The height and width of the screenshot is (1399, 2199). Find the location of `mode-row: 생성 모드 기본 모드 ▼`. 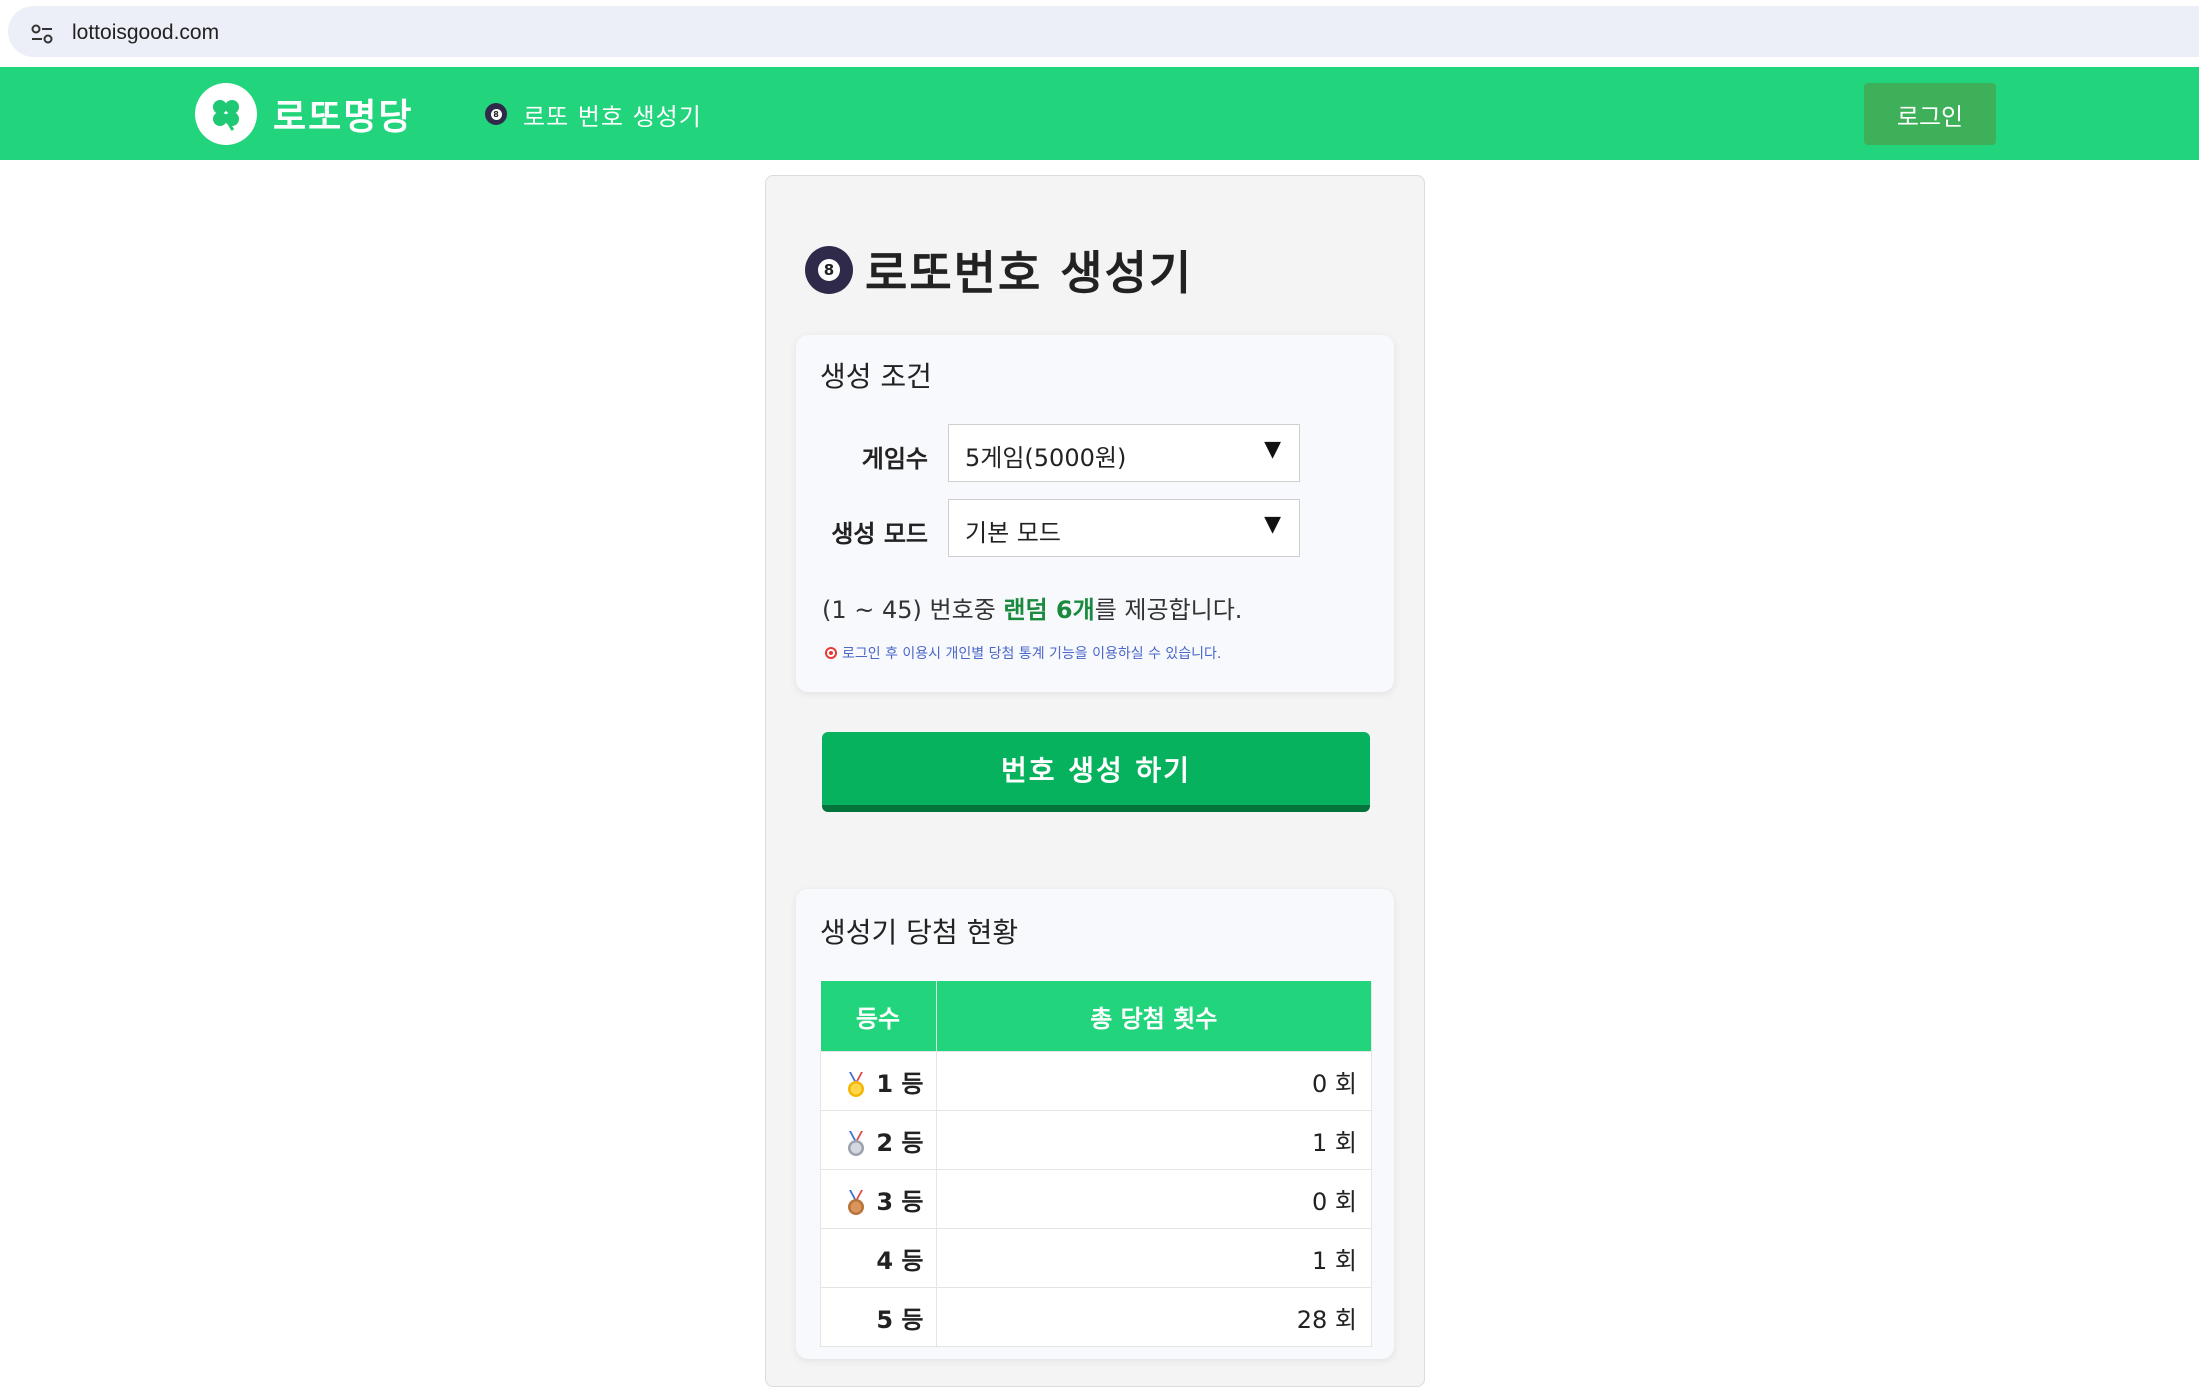

mode-row: 생성 모드 기본 모드 ▼ is located at coordinates (1095, 529).